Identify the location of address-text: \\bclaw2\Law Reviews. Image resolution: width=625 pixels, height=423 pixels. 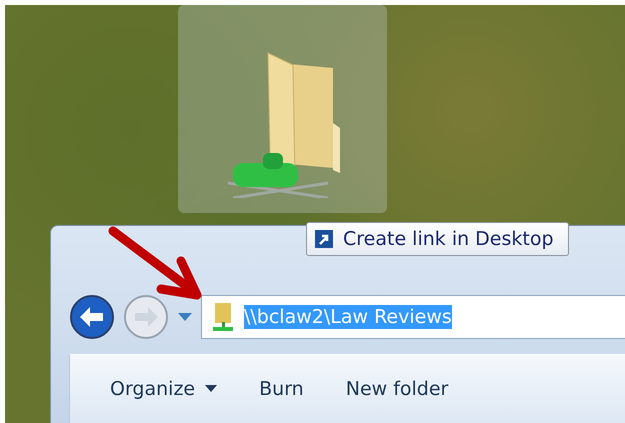
(348, 317).